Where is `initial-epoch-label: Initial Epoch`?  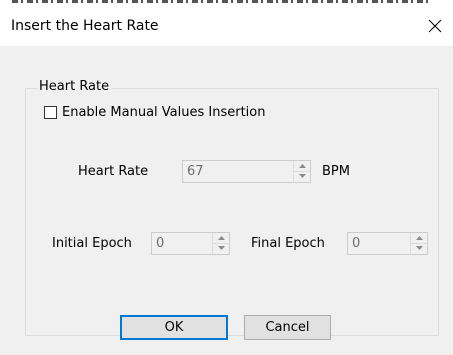
initial-epoch-label: Initial Epoch is located at coordinates (92, 243).